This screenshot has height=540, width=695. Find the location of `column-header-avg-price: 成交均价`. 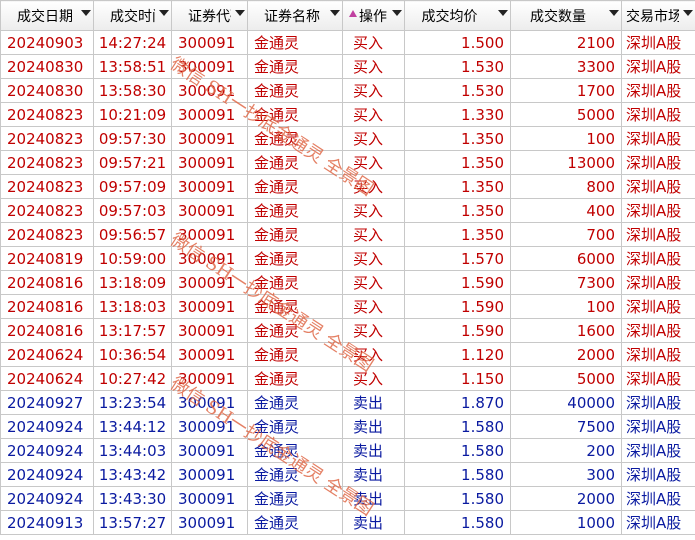

column-header-avg-price: 成交均价 is located at coordinates (457, 15).